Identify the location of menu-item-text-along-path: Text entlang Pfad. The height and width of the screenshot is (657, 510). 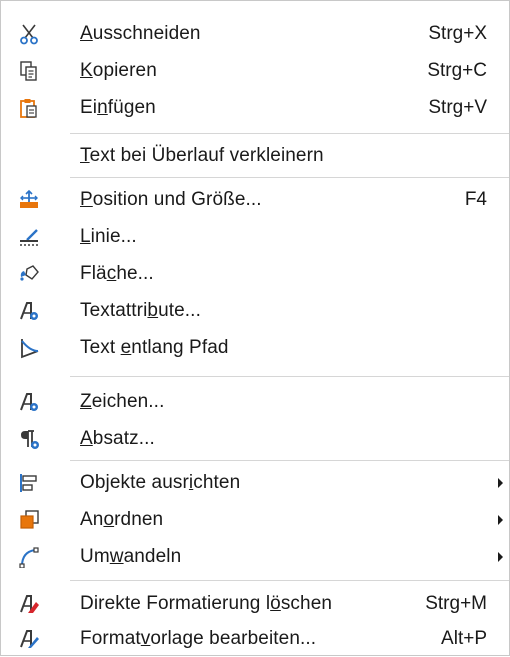
(255, 348).